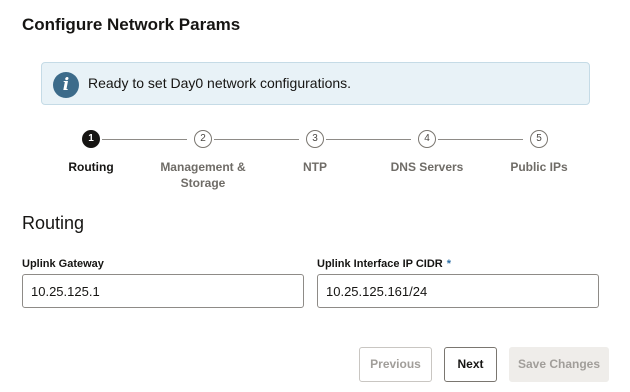  What do you see at coordinates (539, 139) in the screenshot?
I see `step-5-indicator: 5` at bounding box center [539, 139].